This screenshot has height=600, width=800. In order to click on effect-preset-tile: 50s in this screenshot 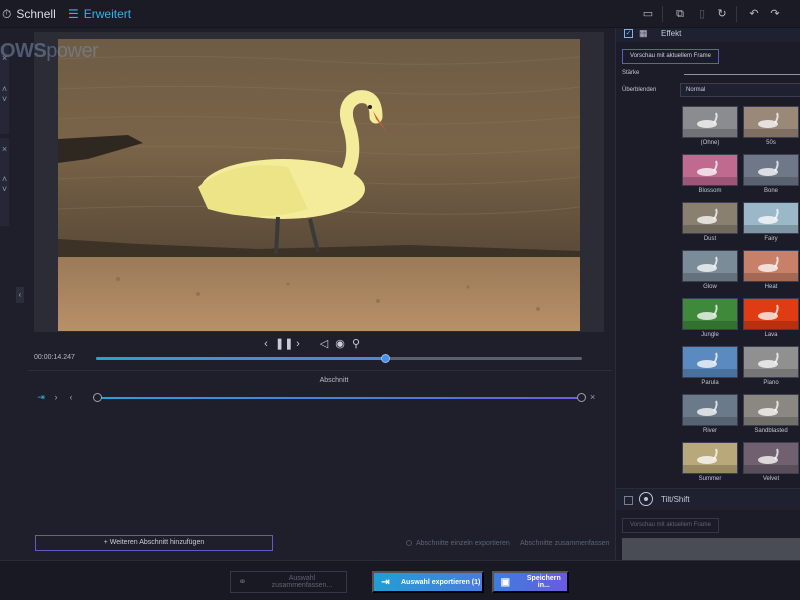, I will do `click(771, 126)`.